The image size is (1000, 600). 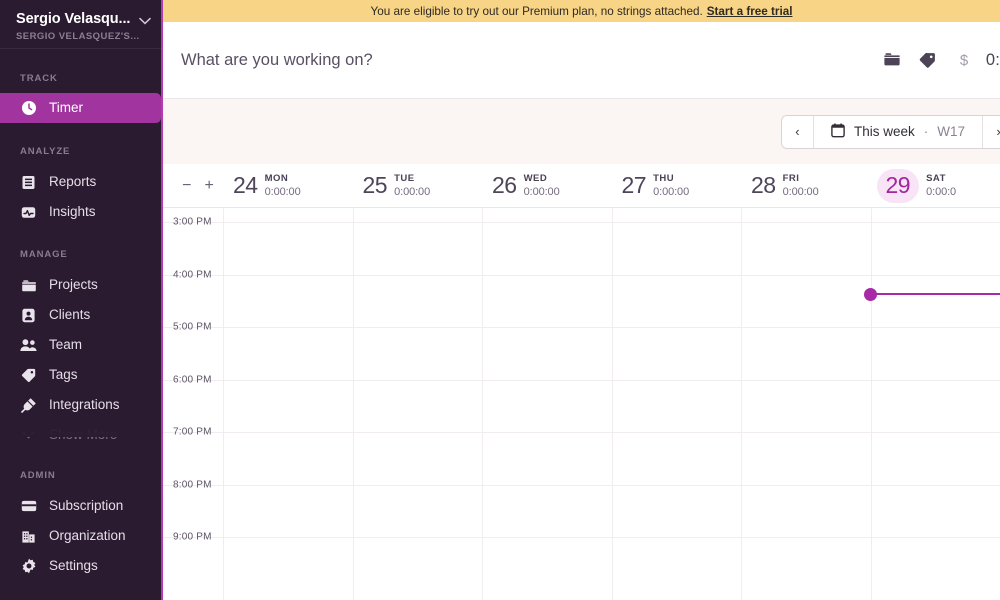 I want to click on date-range-text: This week, so click(x=884, y=131).